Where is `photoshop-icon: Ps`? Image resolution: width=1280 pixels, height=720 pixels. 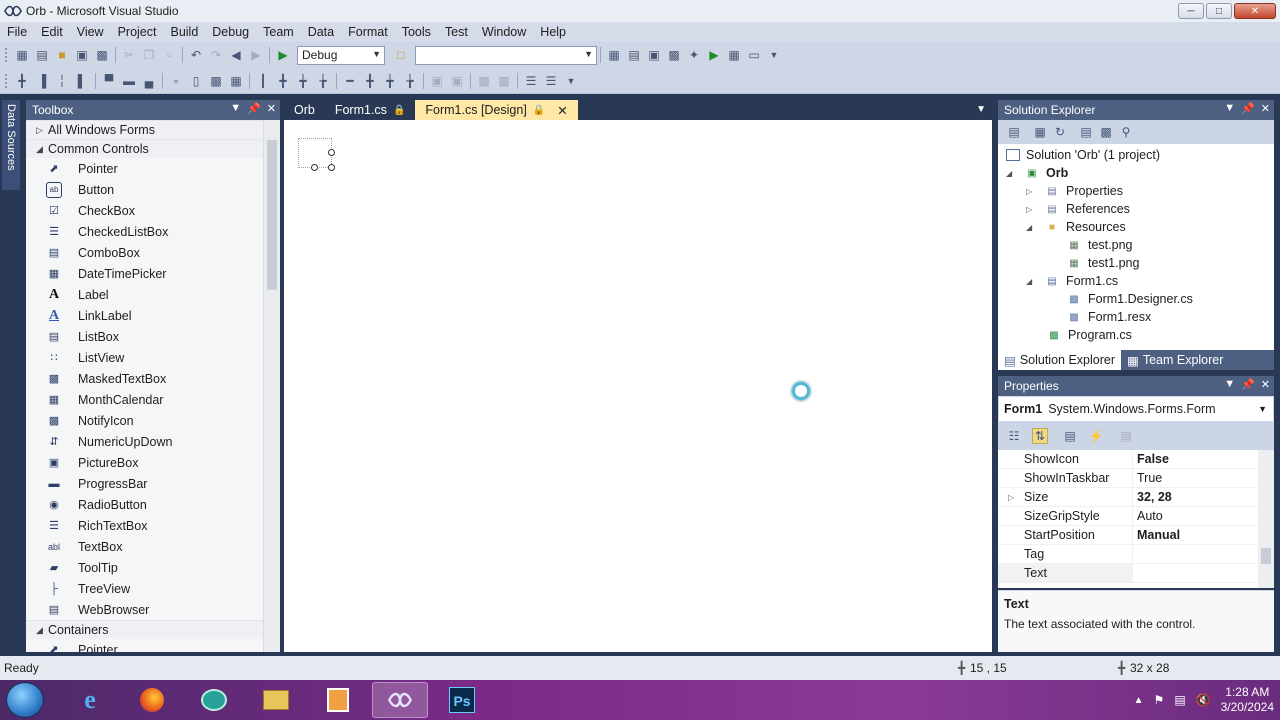 photoshop-icon: Ps is located at coordinates (462, 700).